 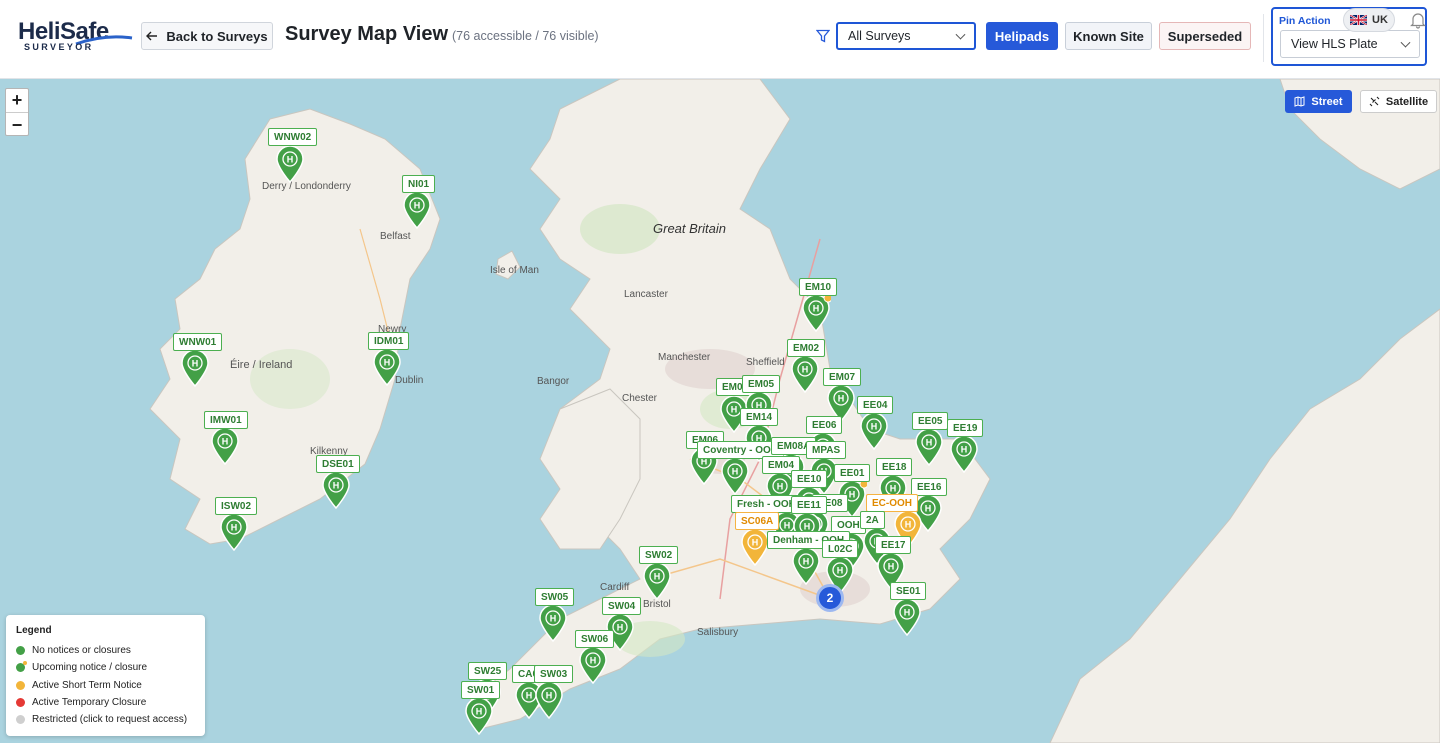 What do you see at coordinates (826, 450) in the screenshot?
I see `map-pin-label: MPAS` at bounding box center [826, 450].